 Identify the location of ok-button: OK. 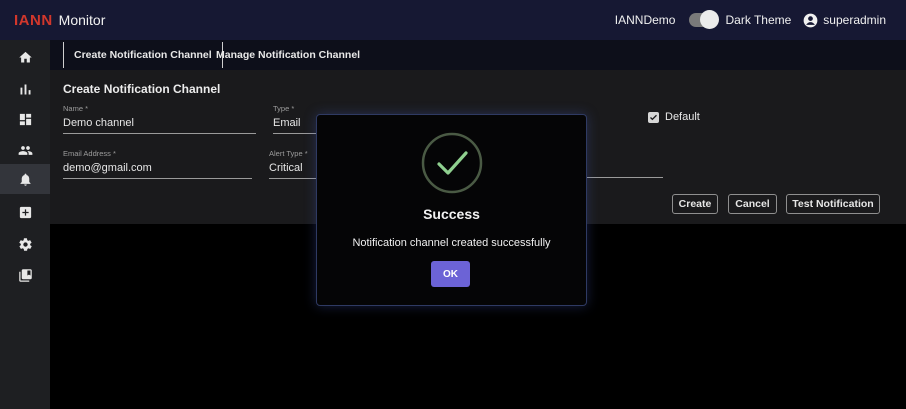
(450, 274).